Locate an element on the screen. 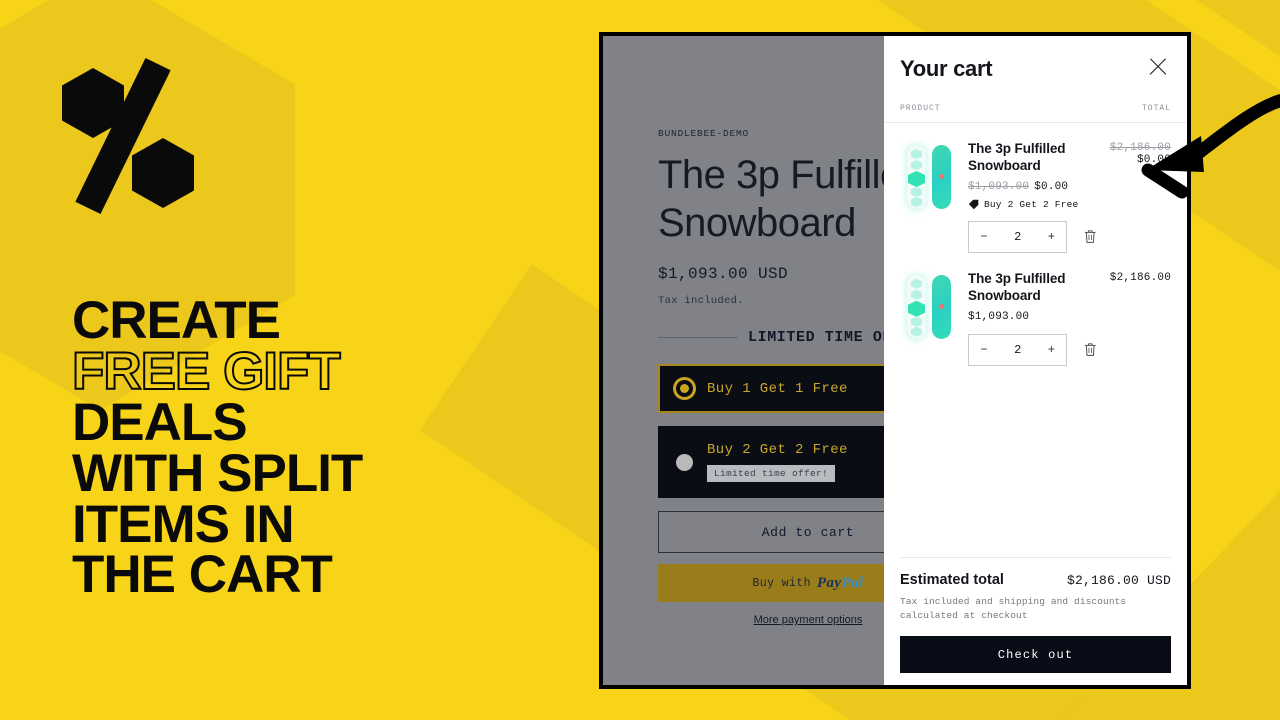 The image size is (1280, 720). offer-badge: Limited time offer! is located at coordinates (771, 473).